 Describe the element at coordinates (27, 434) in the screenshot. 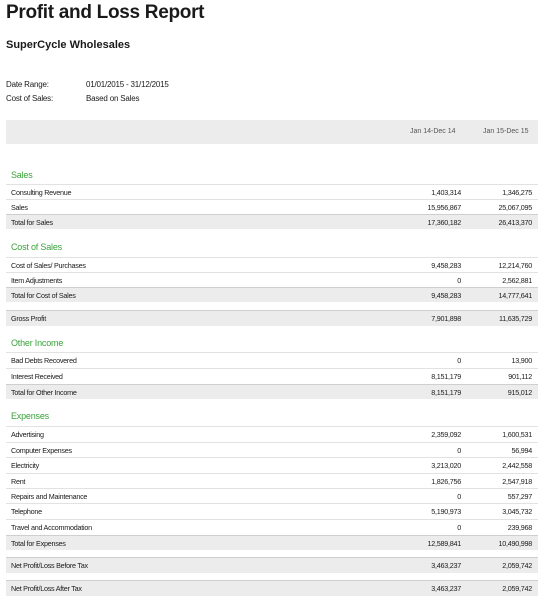

I see `row-label: Advertising` at that location.